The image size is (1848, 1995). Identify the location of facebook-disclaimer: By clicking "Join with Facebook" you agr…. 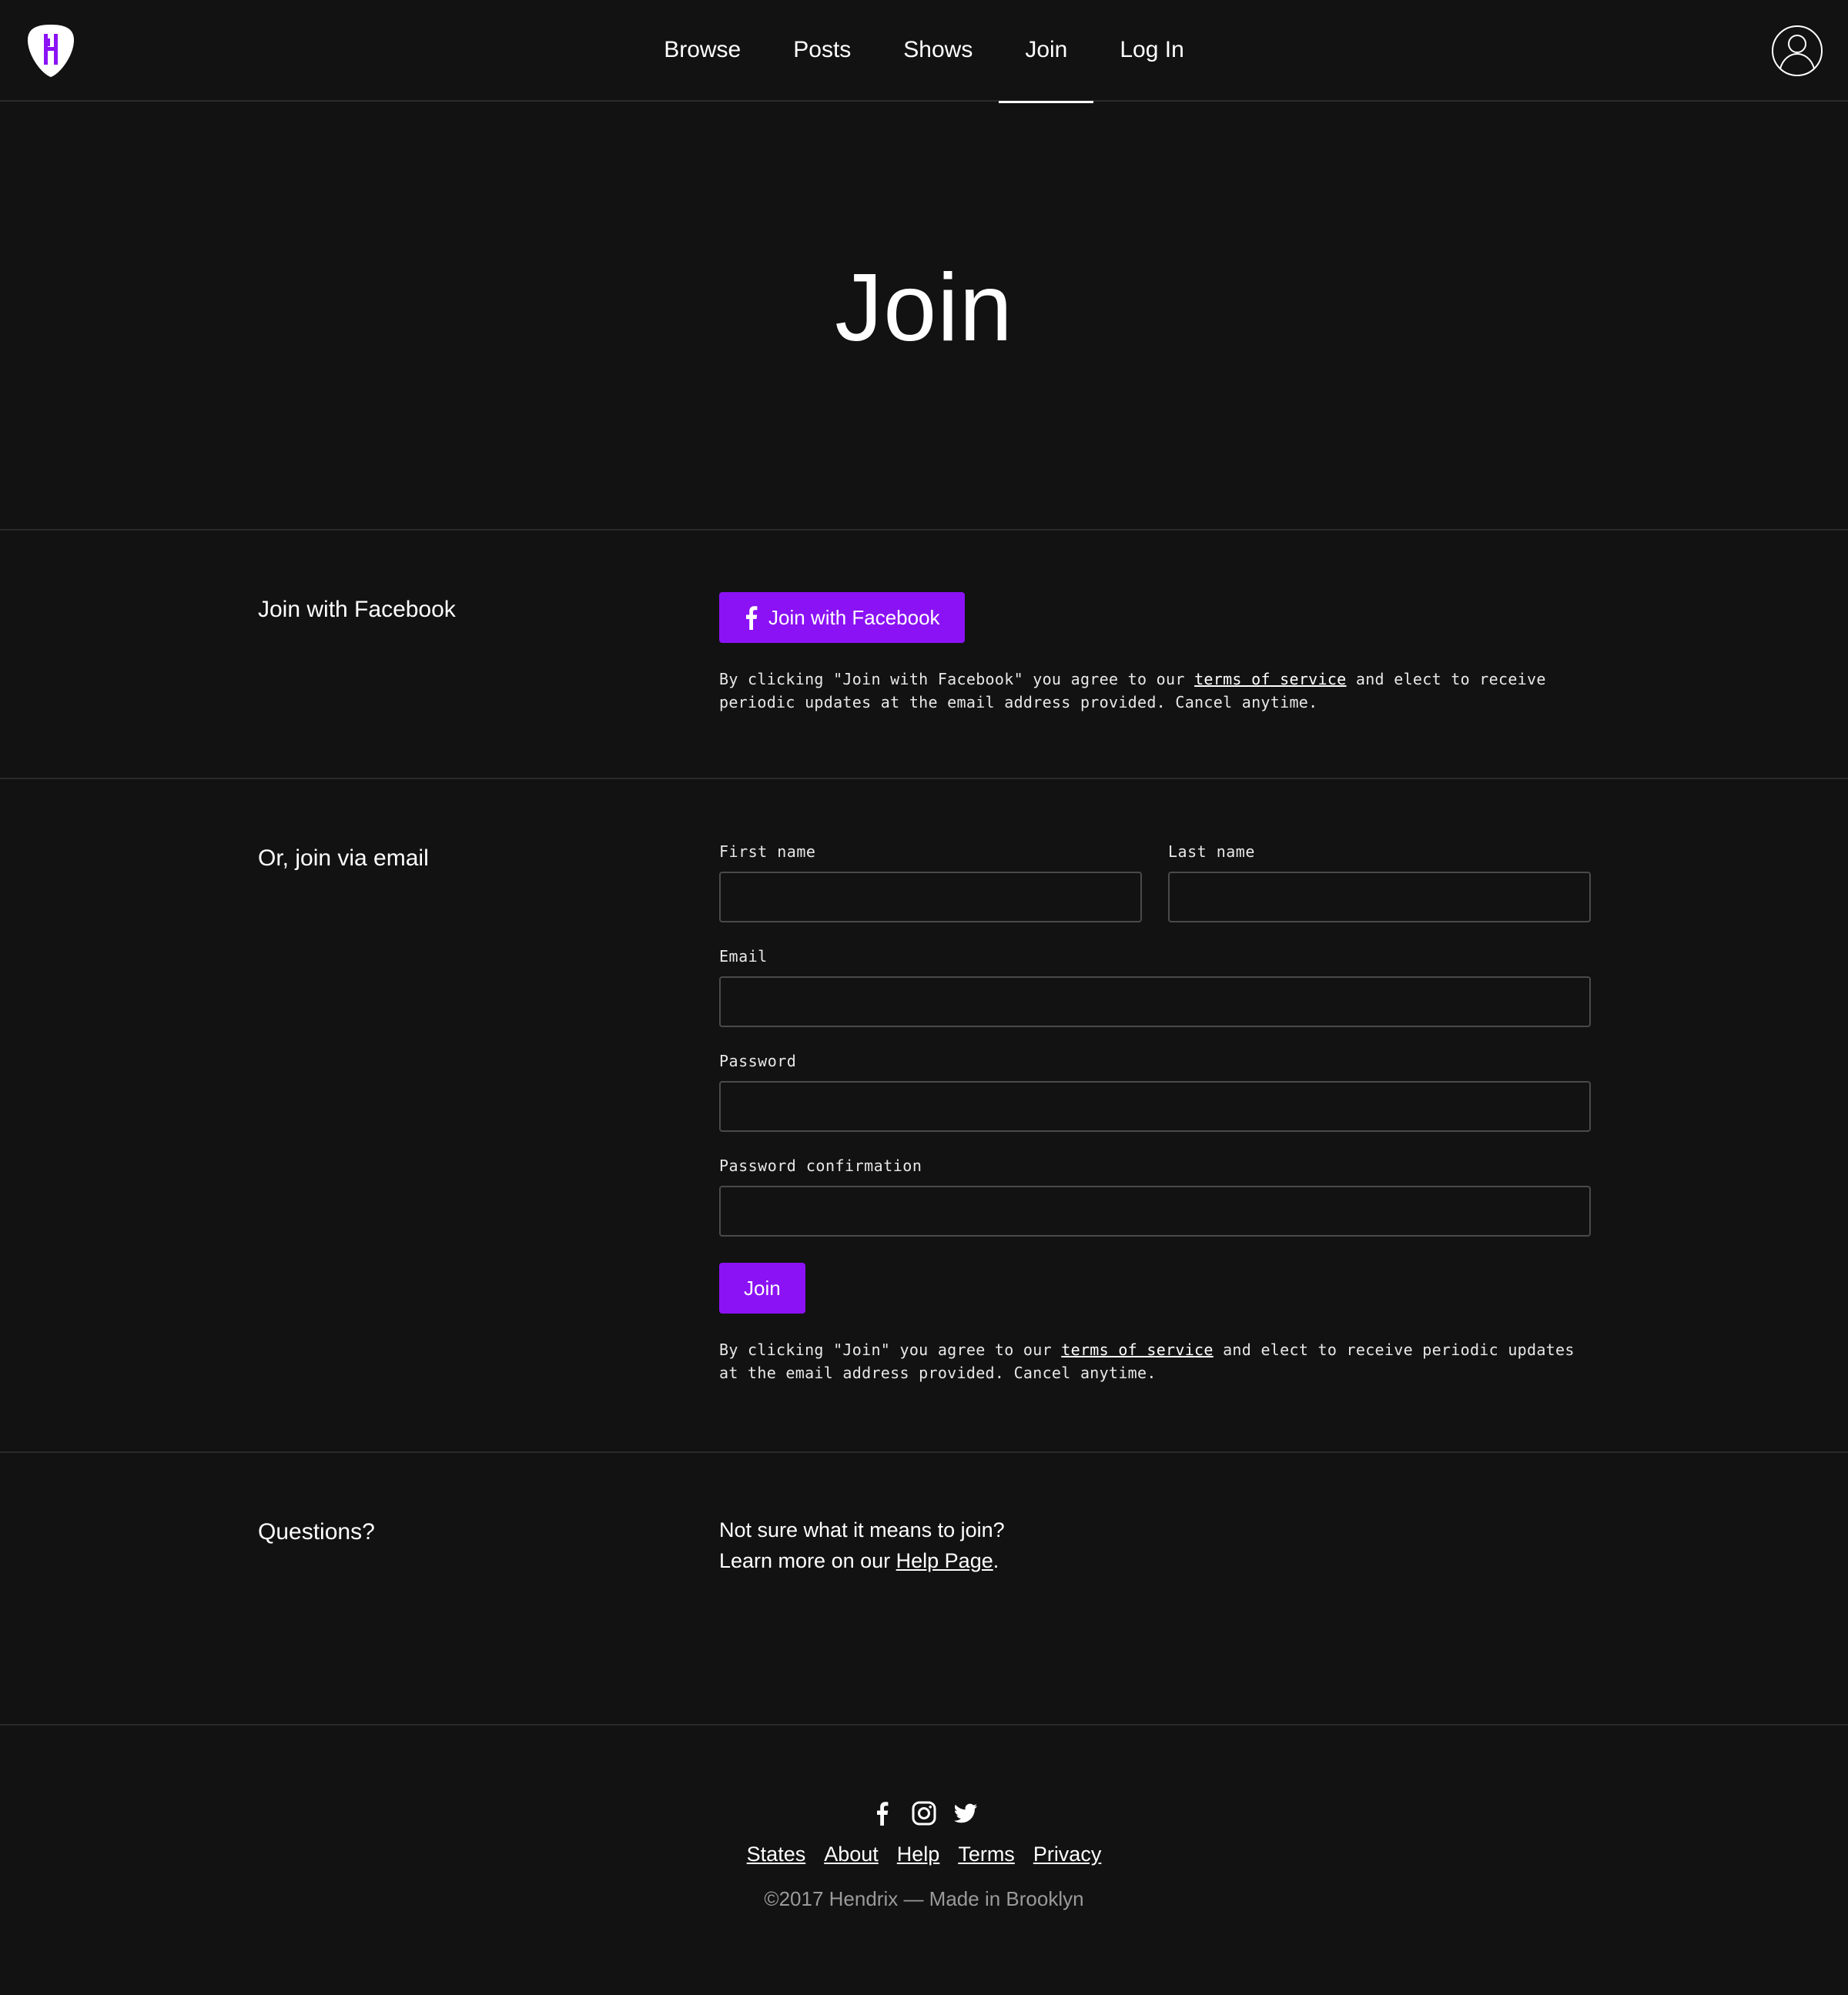
(1155, 691).